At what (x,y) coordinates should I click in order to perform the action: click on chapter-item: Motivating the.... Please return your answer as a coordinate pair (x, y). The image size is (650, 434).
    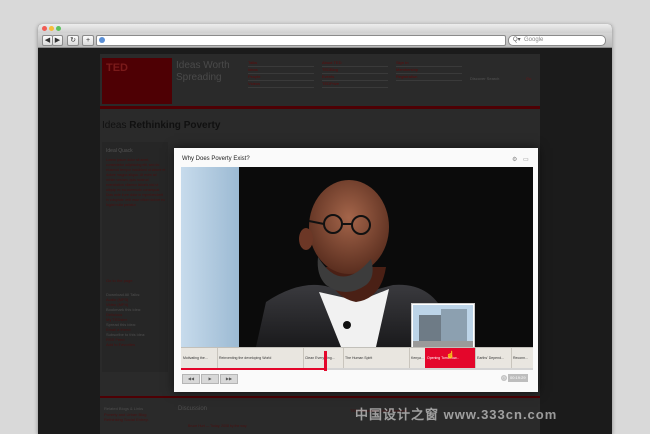
    Looking at the image, I should click on (199, 358).